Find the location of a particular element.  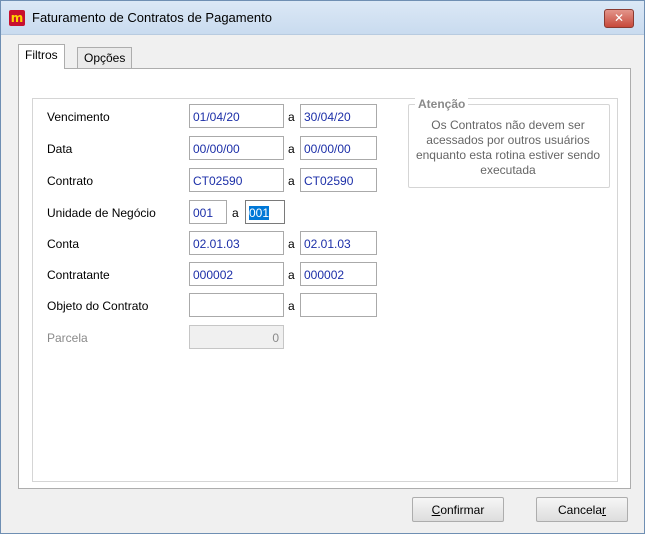

label-contrato: Contrato is located at coordinates (70, 181).